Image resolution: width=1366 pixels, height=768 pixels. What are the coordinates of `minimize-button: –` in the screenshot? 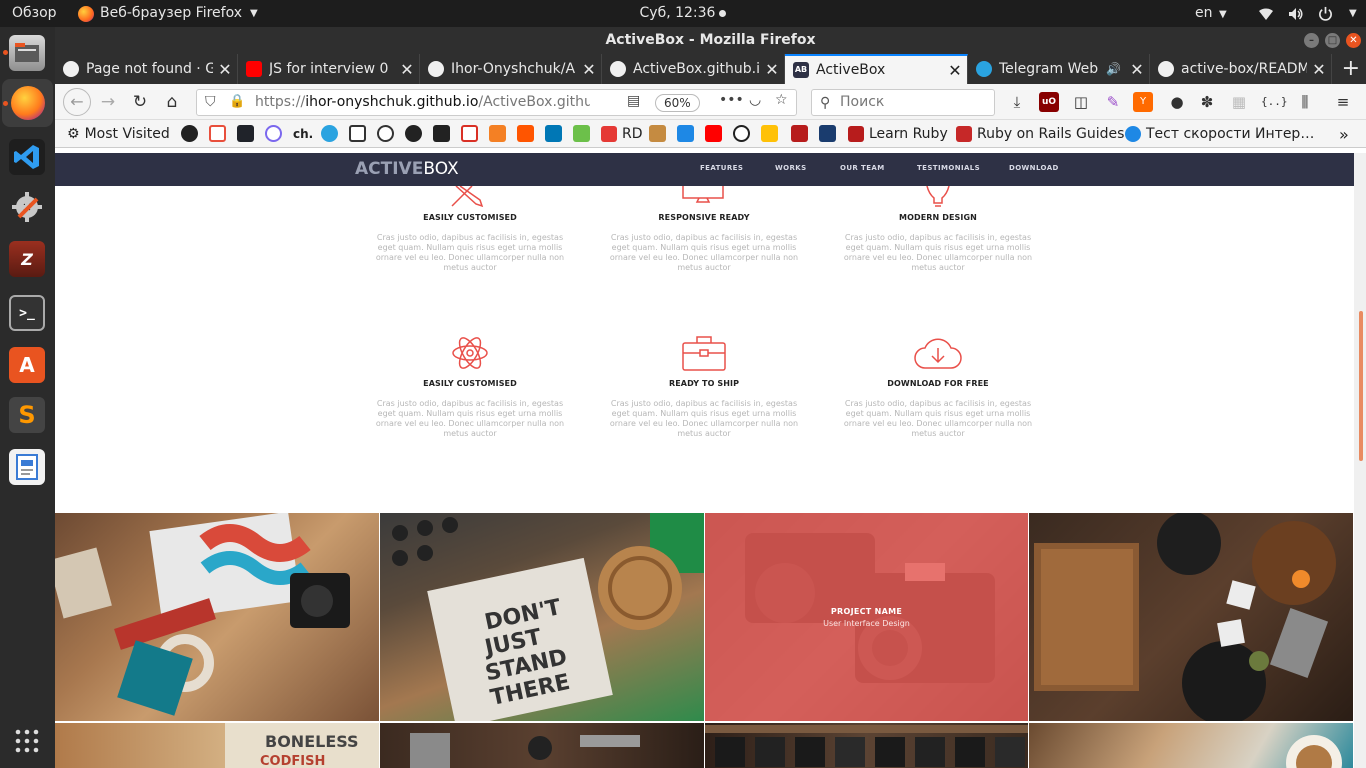 It's located at (1311, 40).